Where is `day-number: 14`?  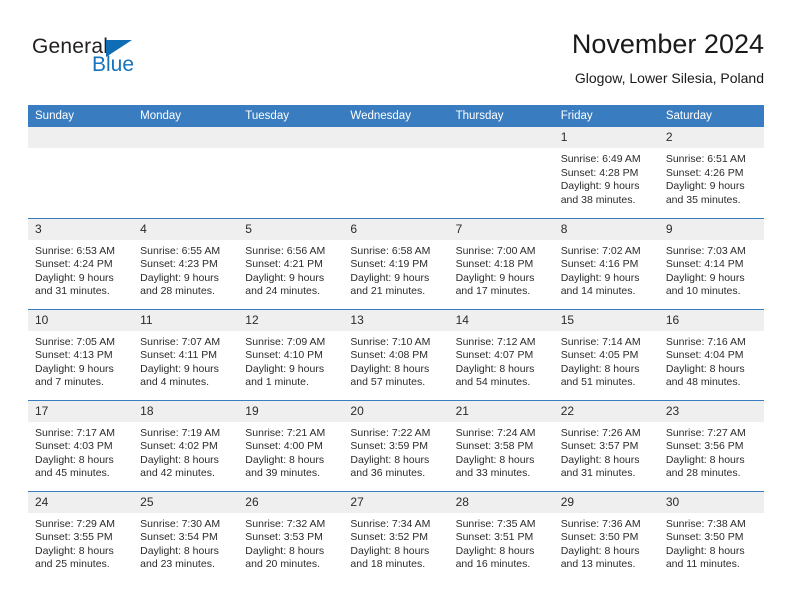 day-number: 14 is located at coordinates (501, 320).